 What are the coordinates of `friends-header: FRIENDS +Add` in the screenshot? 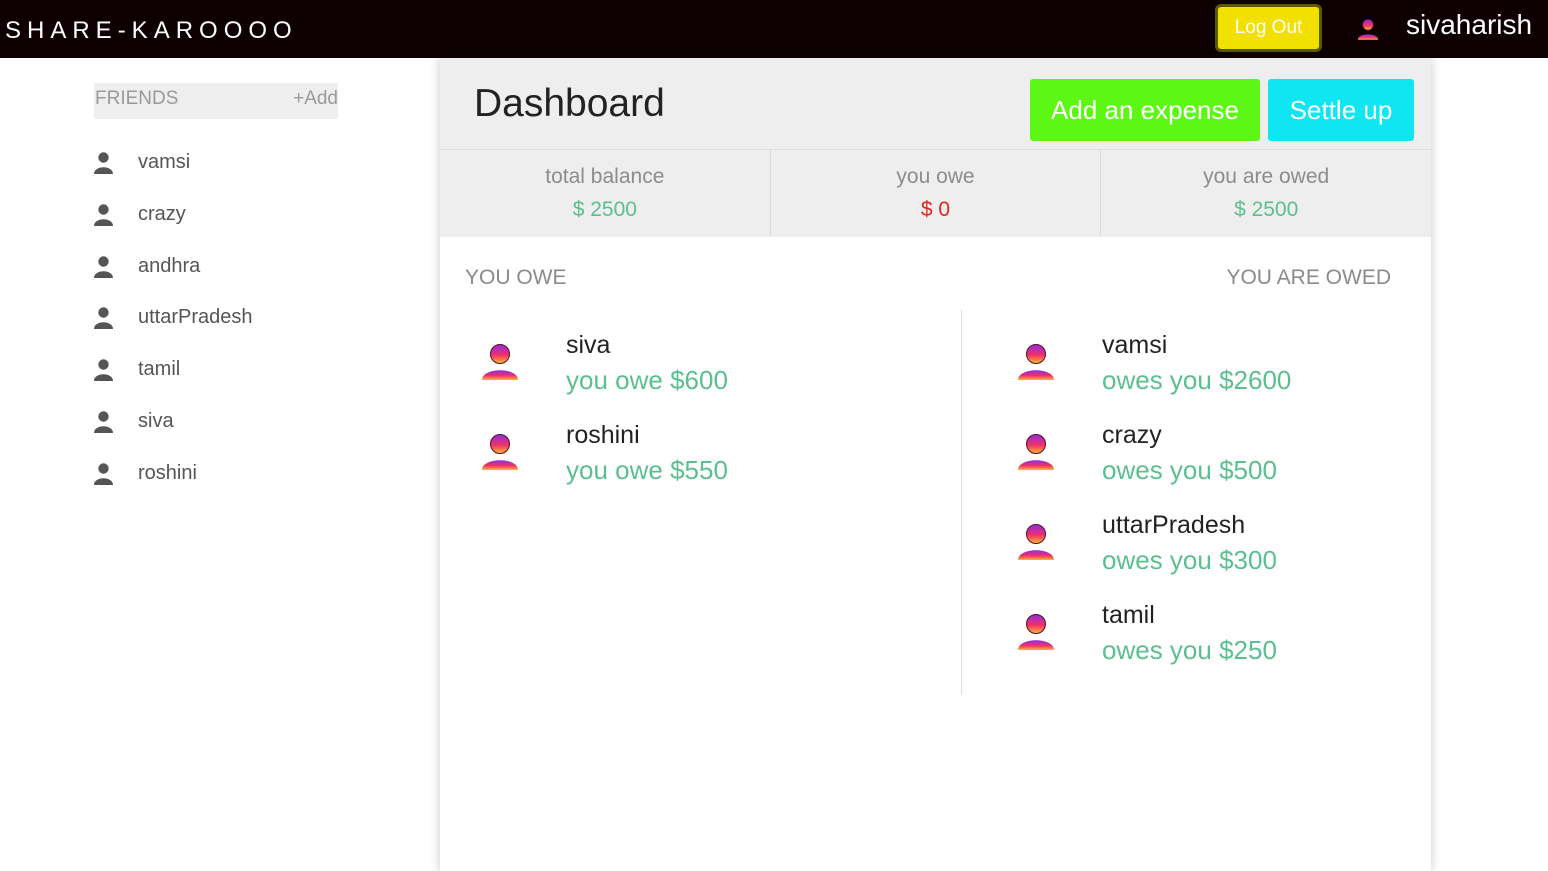 It's located at (216, 101).